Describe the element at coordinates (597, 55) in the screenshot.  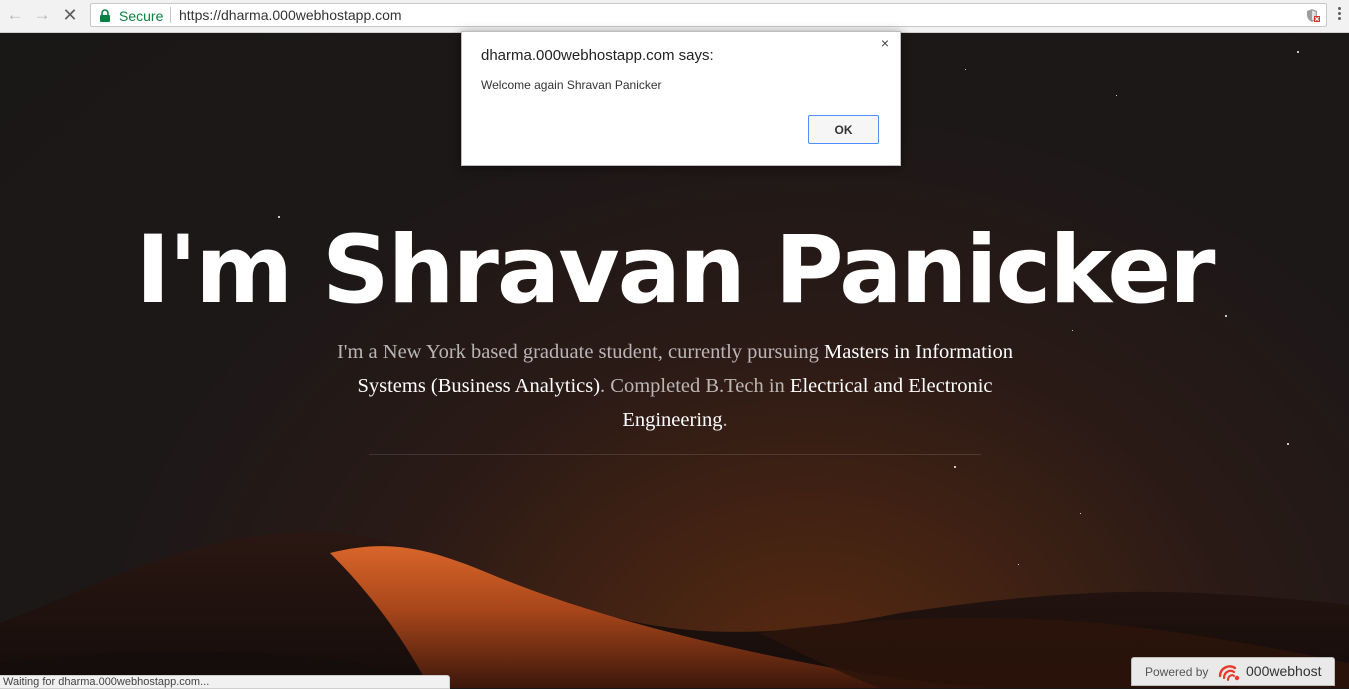
I see `dialog-title: dharma.000webhostapp.com says:` at that location.